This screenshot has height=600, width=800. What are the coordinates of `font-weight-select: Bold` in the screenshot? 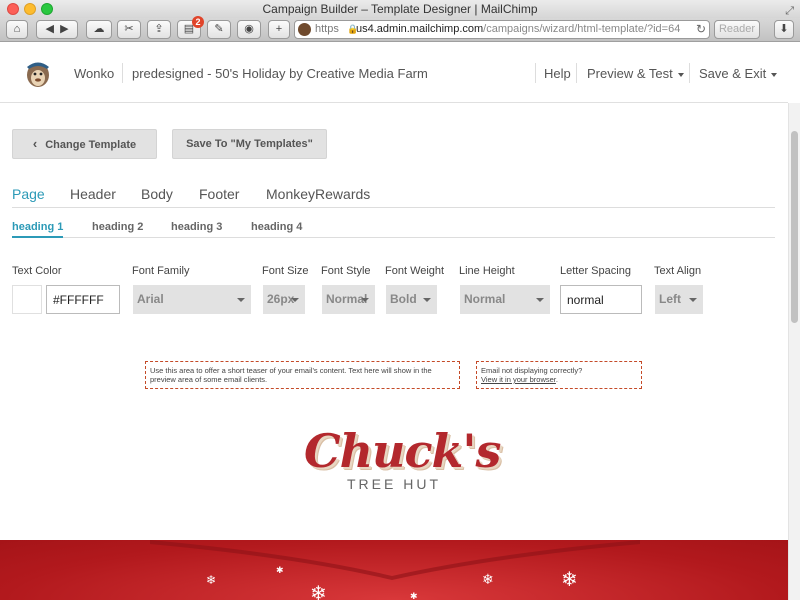 It's located at (411, 299).